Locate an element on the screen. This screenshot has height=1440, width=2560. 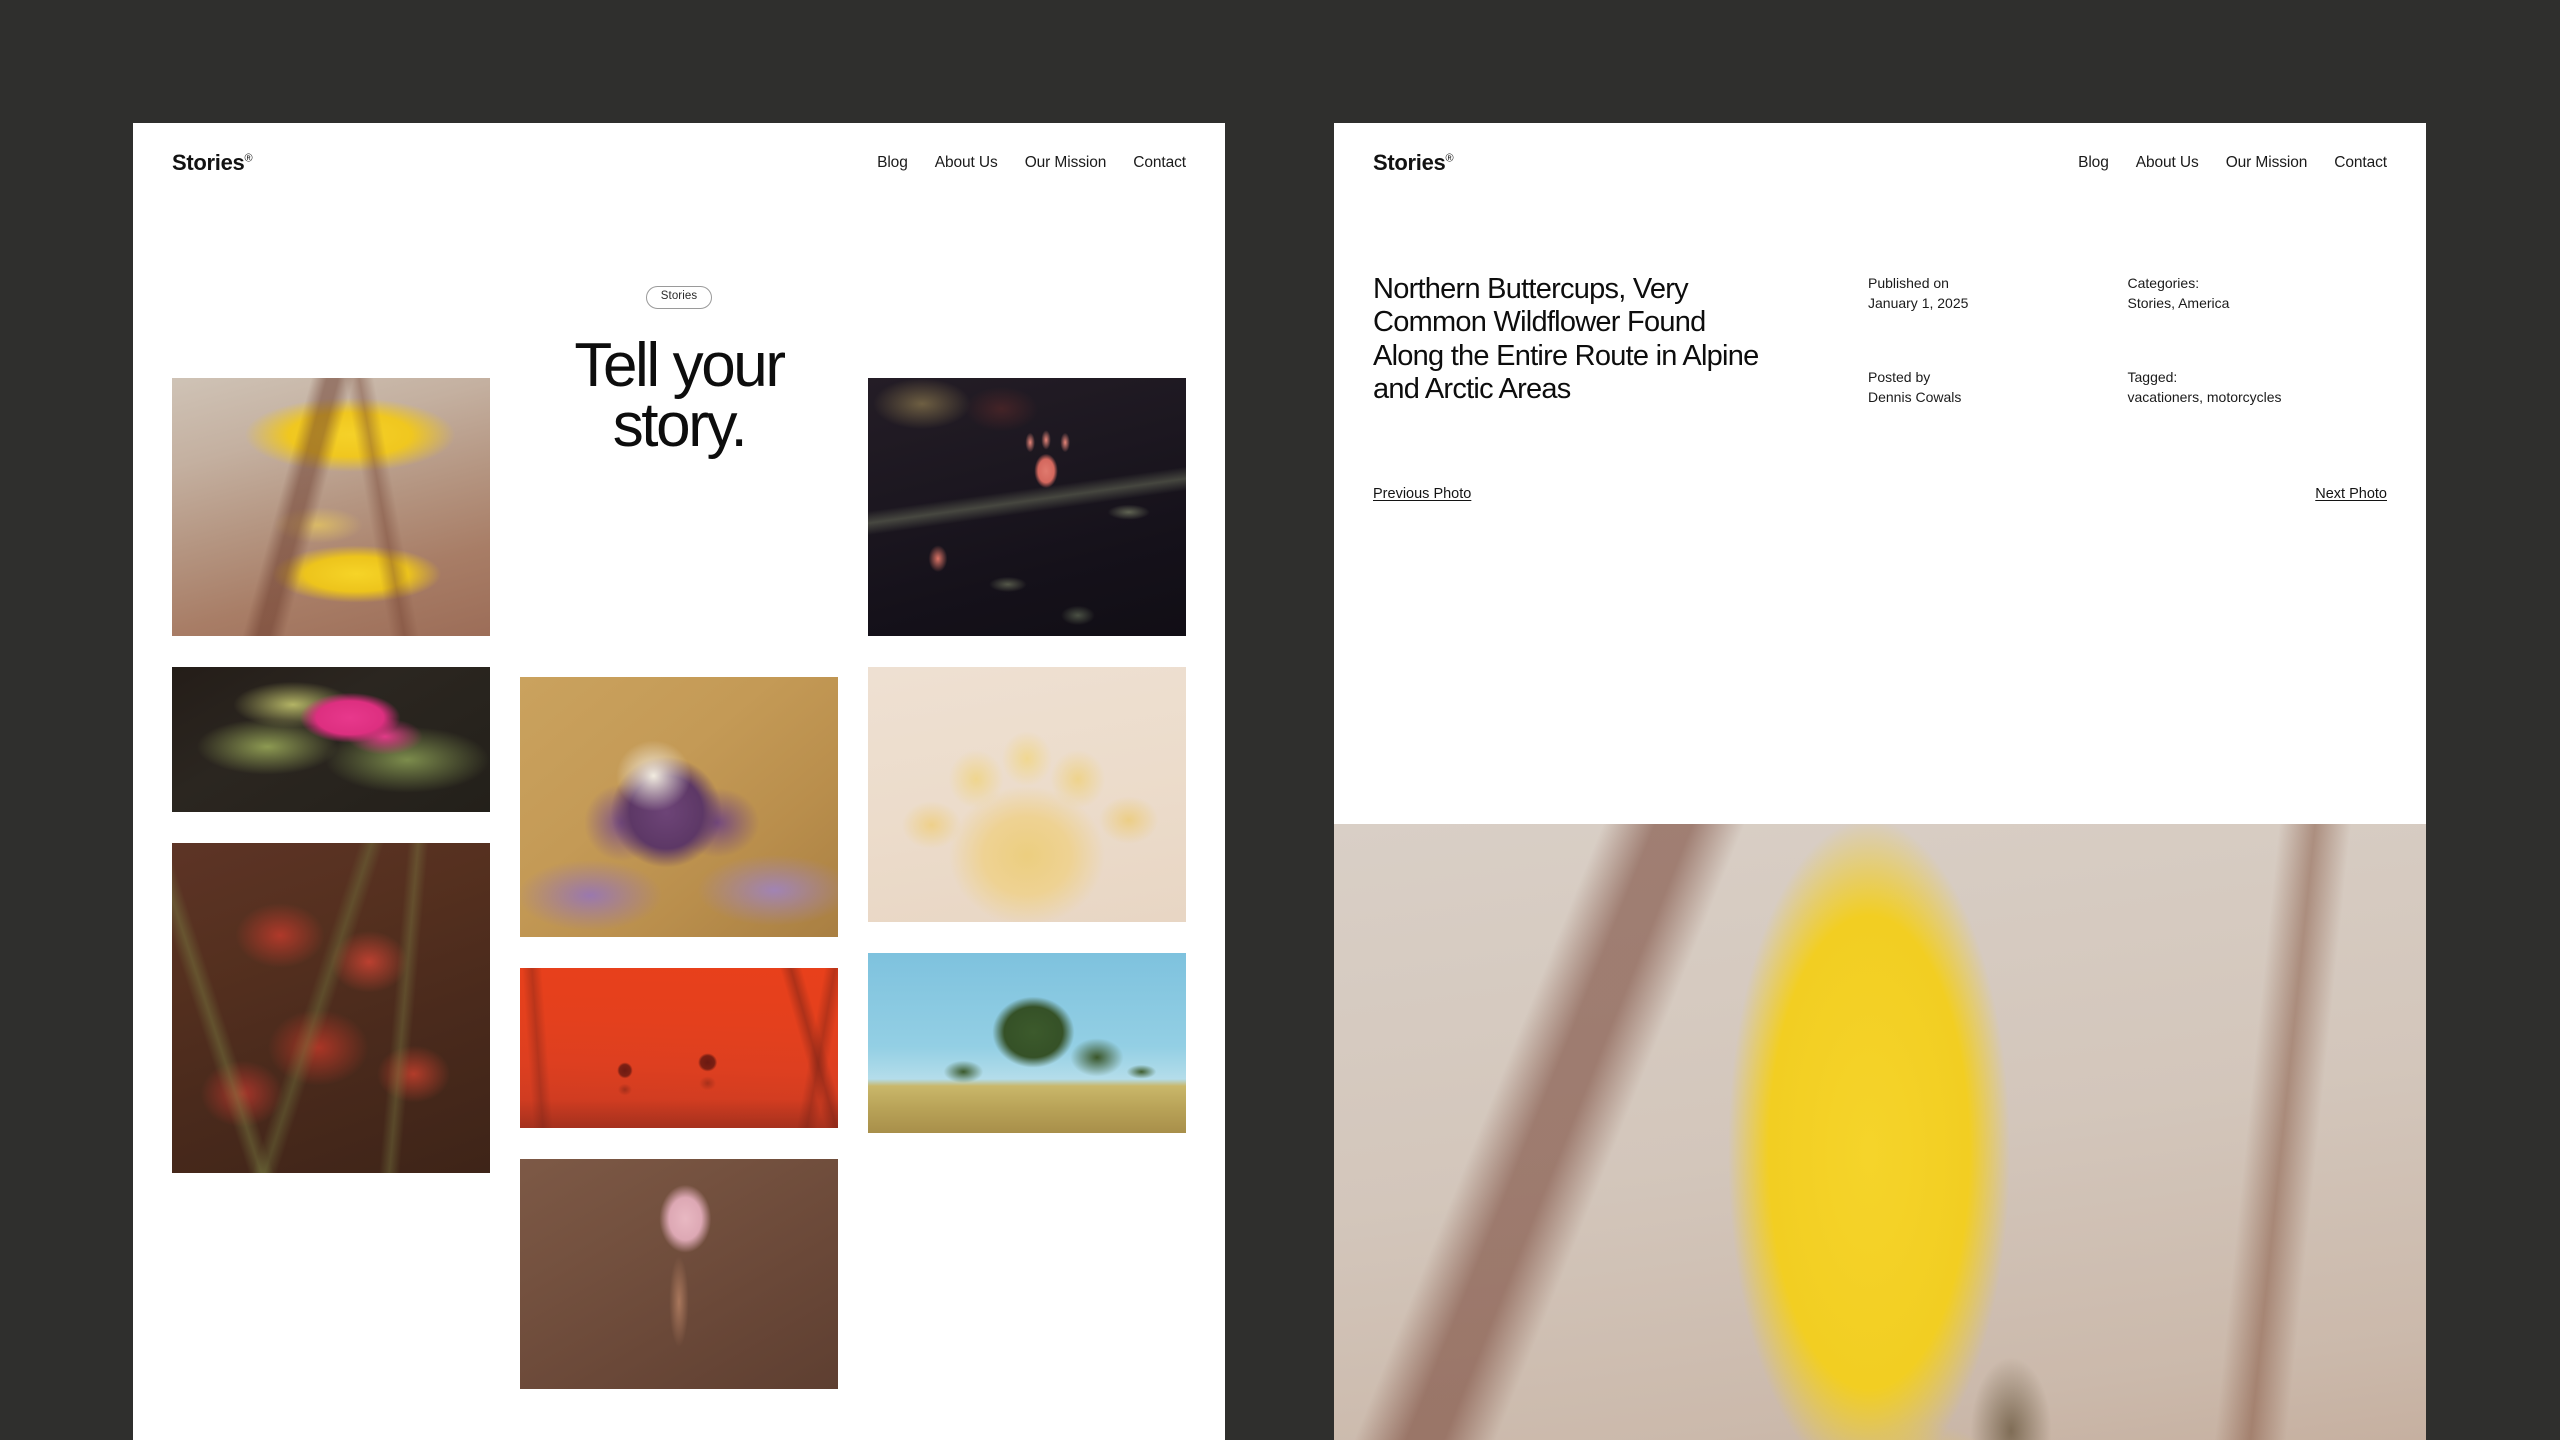
site-logo: Stories® is located at coordinates (212, 162).